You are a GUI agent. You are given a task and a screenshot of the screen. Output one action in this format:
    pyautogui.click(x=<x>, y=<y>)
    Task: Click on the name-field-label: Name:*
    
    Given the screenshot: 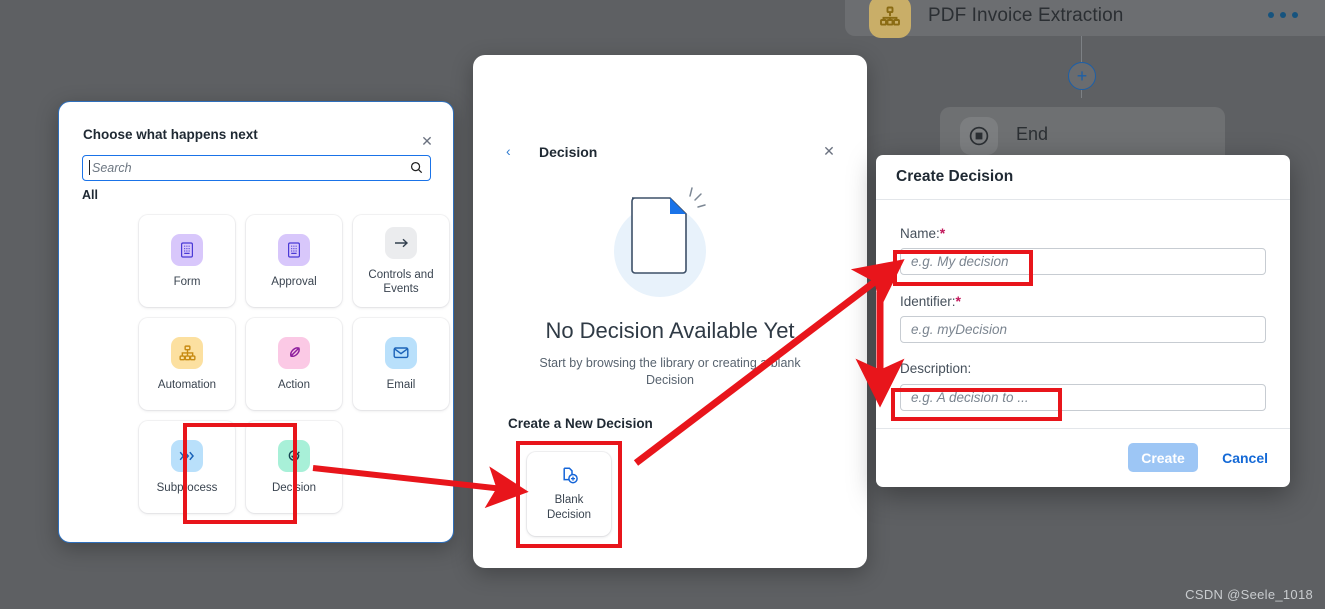 What is the action you would take?
    pyautogui.click(x=922, y=233)
    